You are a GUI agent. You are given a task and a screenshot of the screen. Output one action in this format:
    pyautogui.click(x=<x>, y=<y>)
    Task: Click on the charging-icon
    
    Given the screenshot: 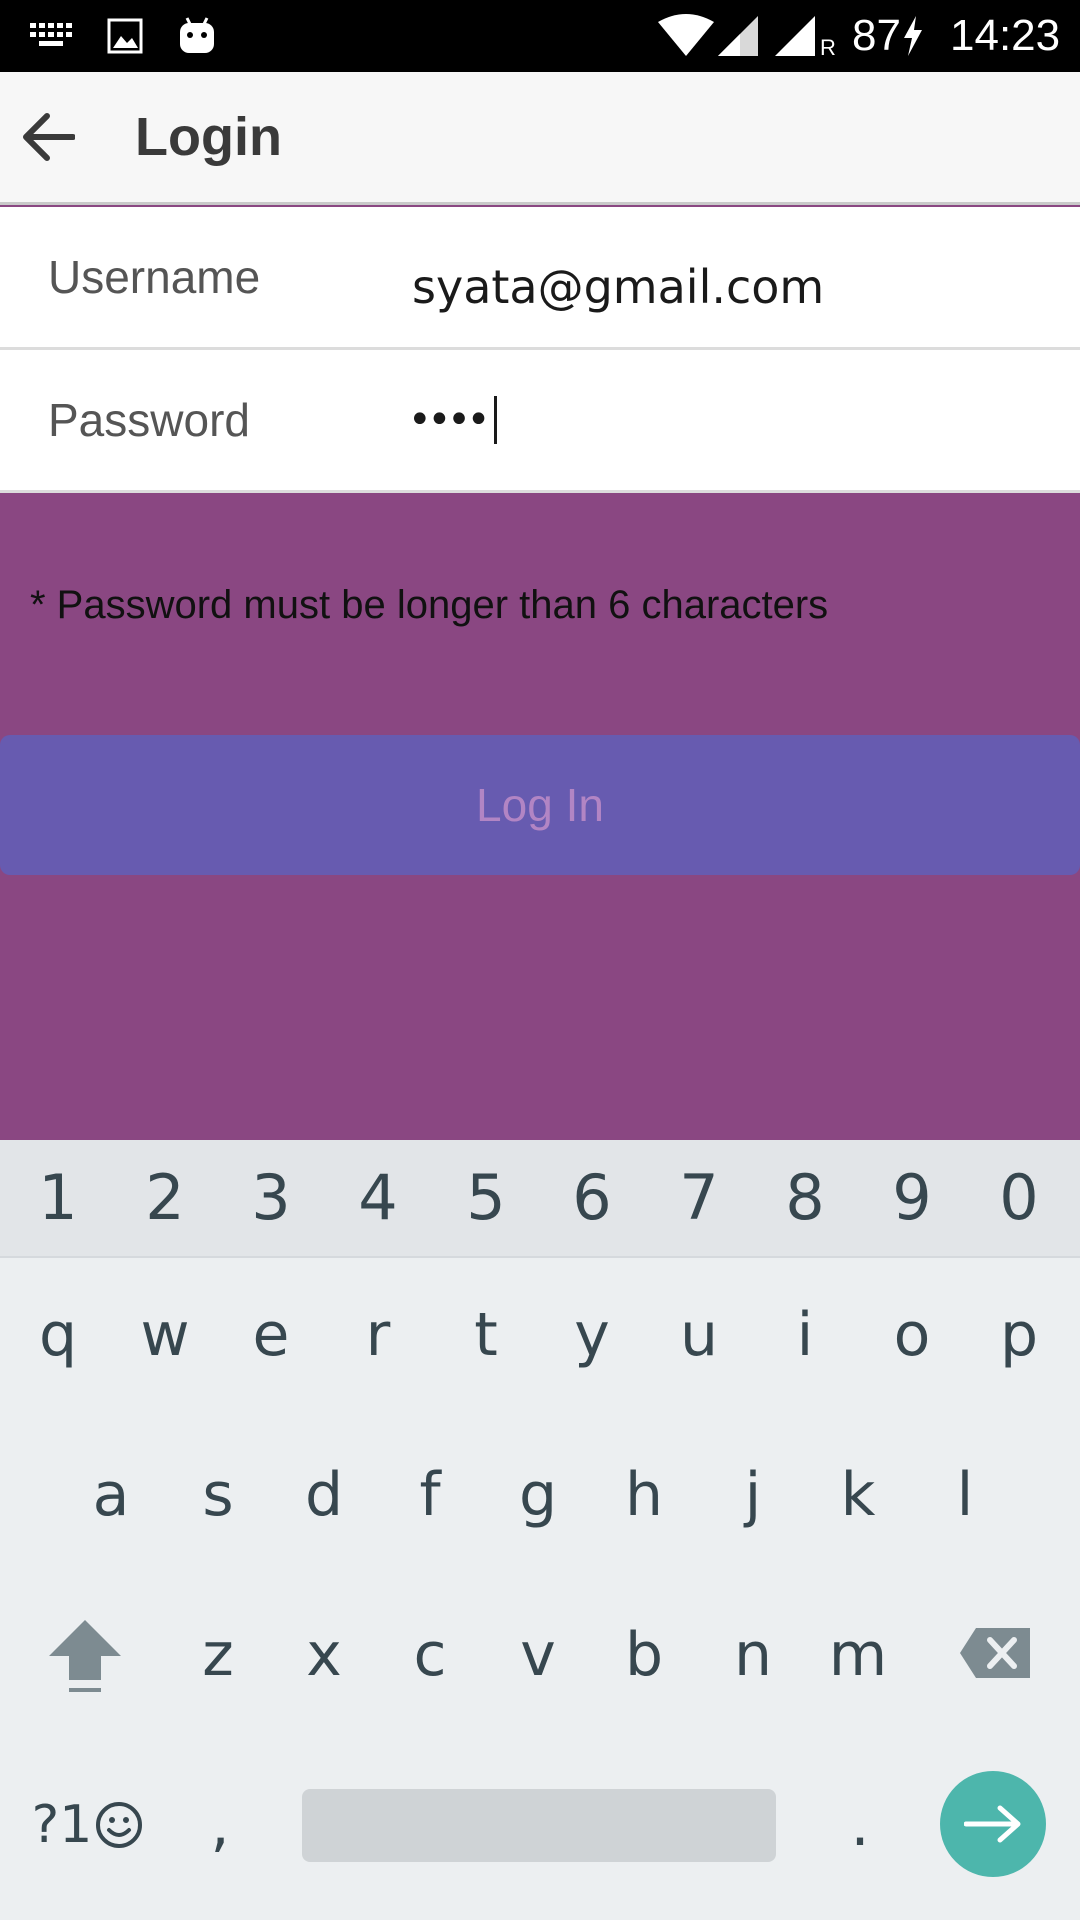 What is the action you would take?
    pyautogui.click(x=913, y=36)
    